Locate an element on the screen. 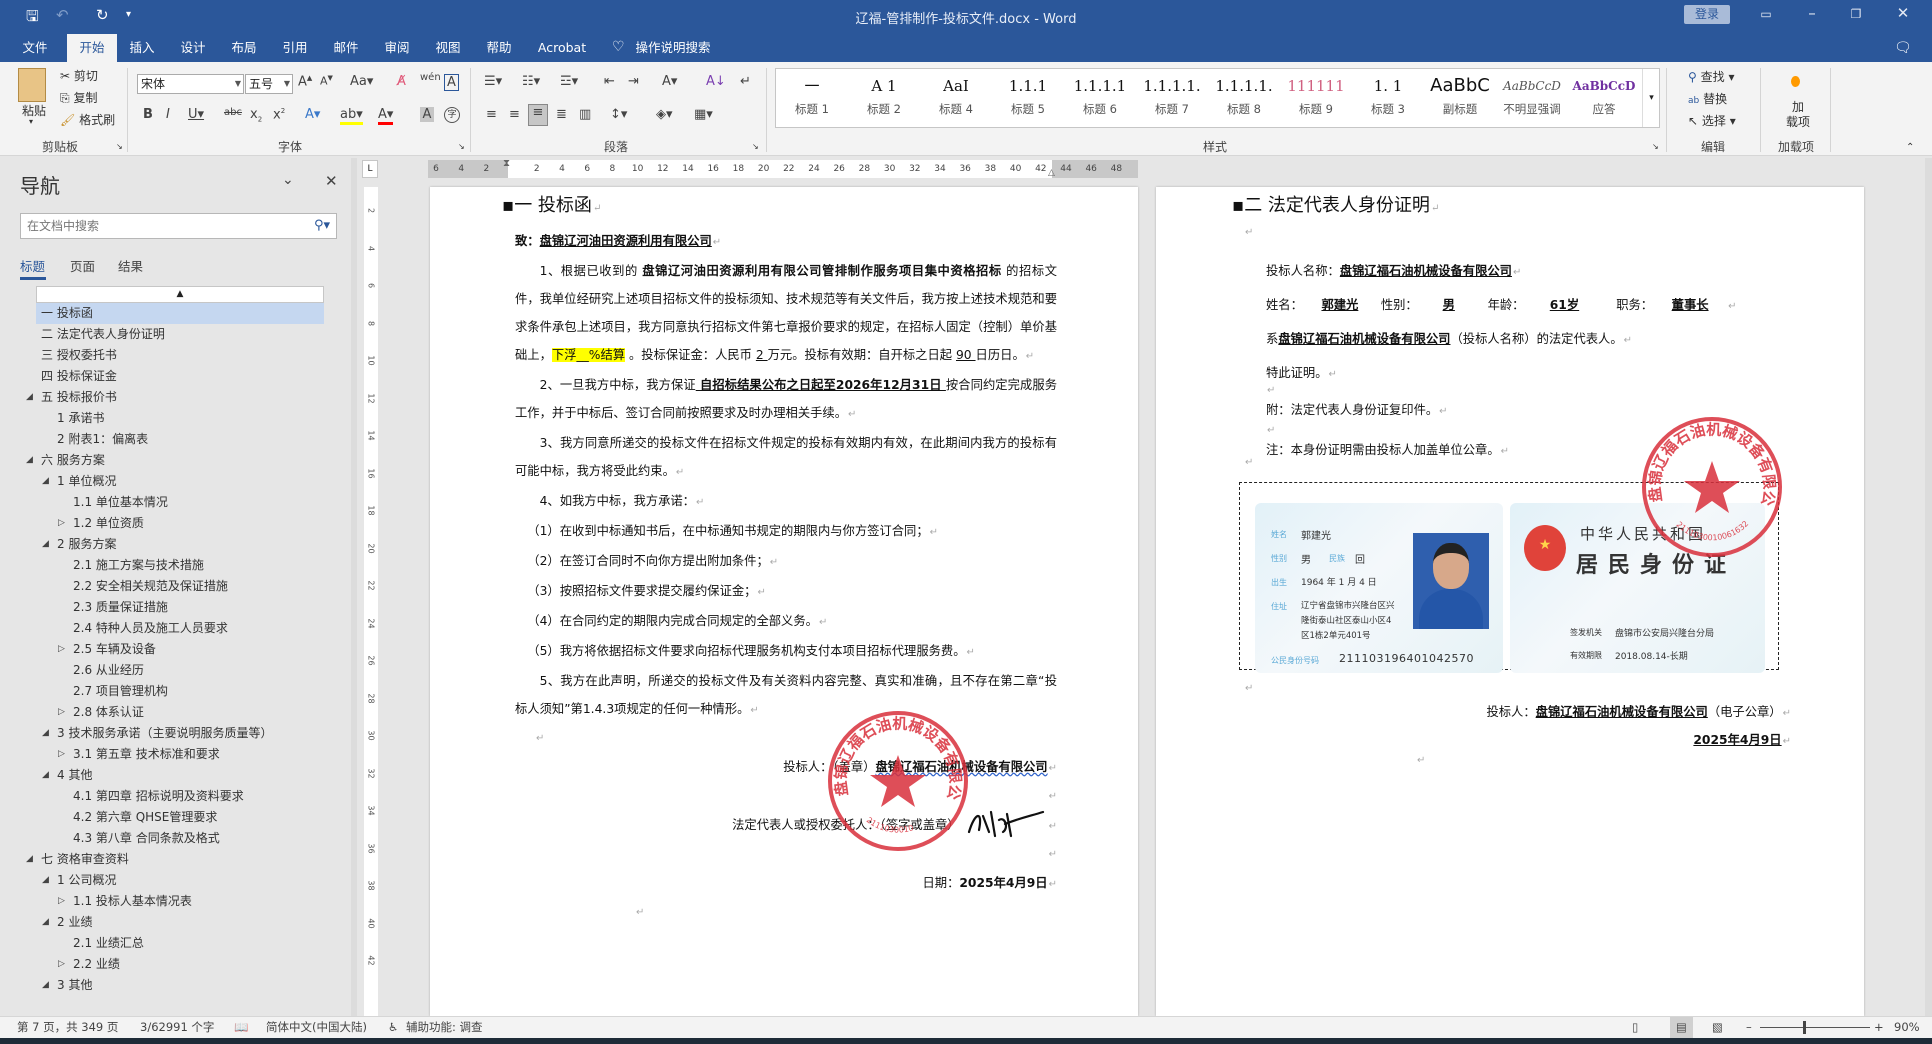 This screenshot has width=1932, height=1044. nav-tab-headings: 标题 is located at coordinates (32, 265).